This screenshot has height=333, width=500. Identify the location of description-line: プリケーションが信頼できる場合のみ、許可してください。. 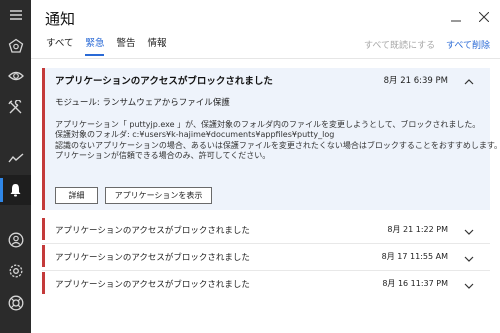
(163, 156).